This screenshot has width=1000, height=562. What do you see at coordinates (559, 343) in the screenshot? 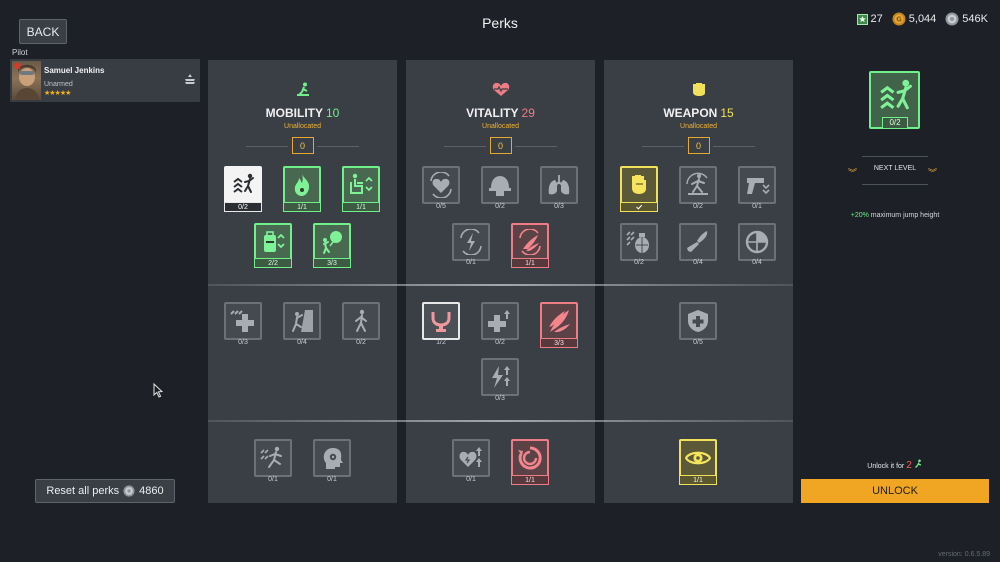
I see `perk-count: 3/3` at bounding box center [559, 343].